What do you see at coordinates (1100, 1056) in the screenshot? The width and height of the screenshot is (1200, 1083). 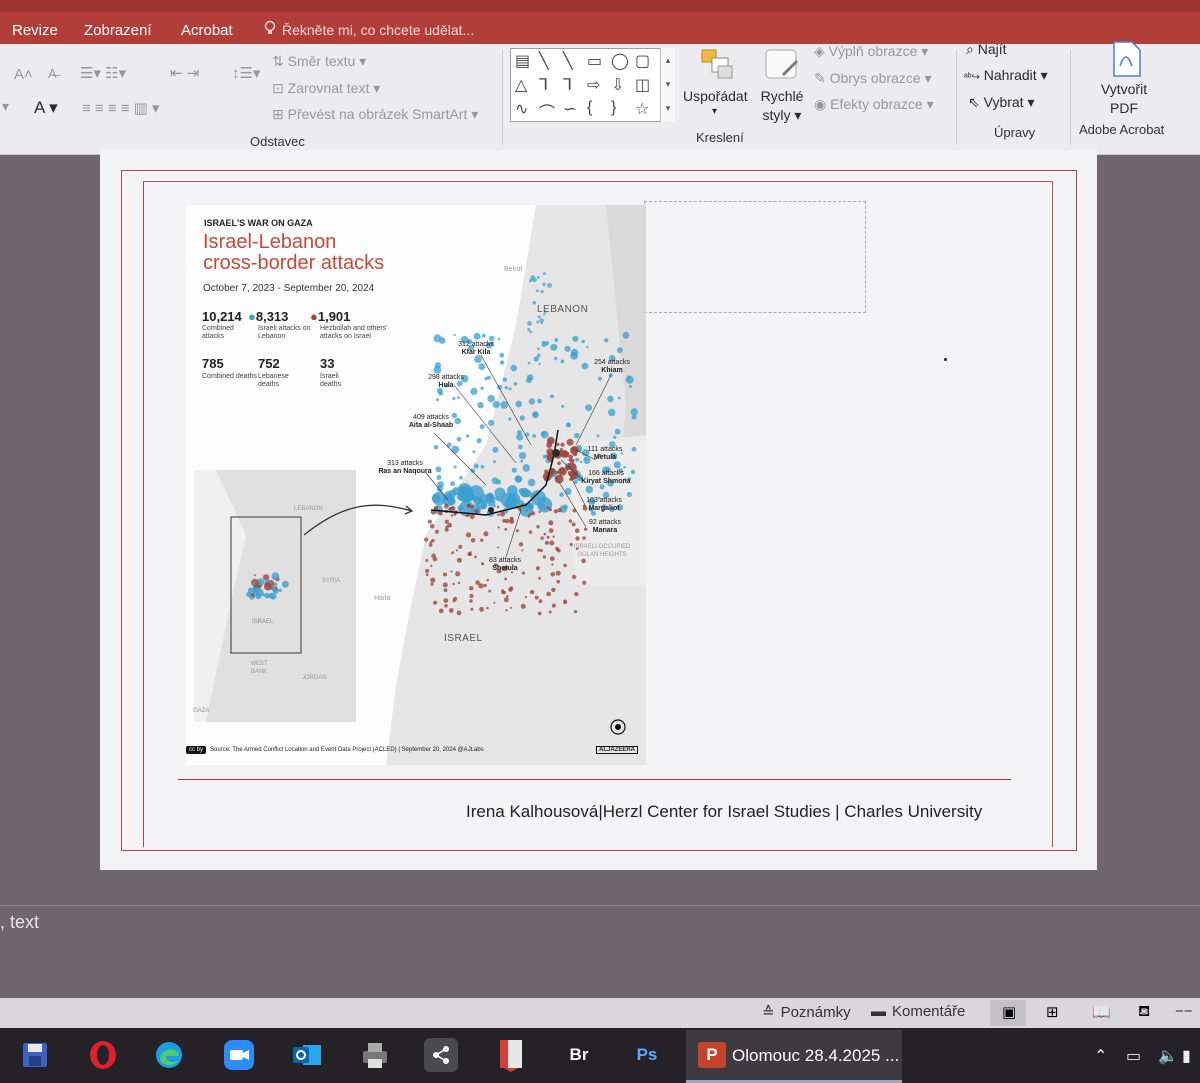 I see `chevron-up-icon: ⌃` at bounding box center [1100, 1056].